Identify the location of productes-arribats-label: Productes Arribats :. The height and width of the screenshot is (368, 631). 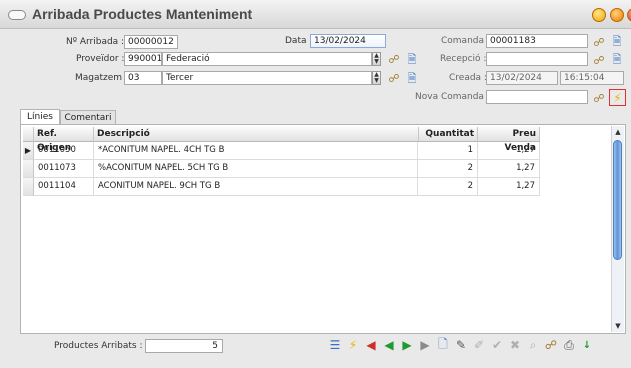
(98, 346).